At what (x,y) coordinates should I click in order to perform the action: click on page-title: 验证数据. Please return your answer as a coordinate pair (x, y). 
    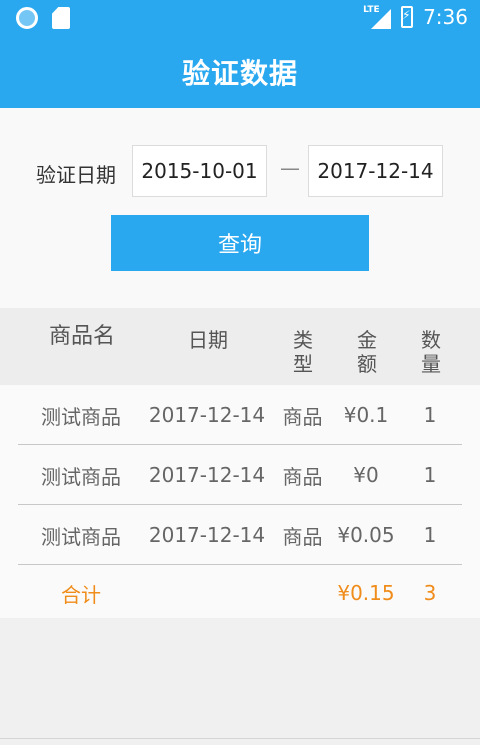
    Looking at the image, I should click on (239, 73).